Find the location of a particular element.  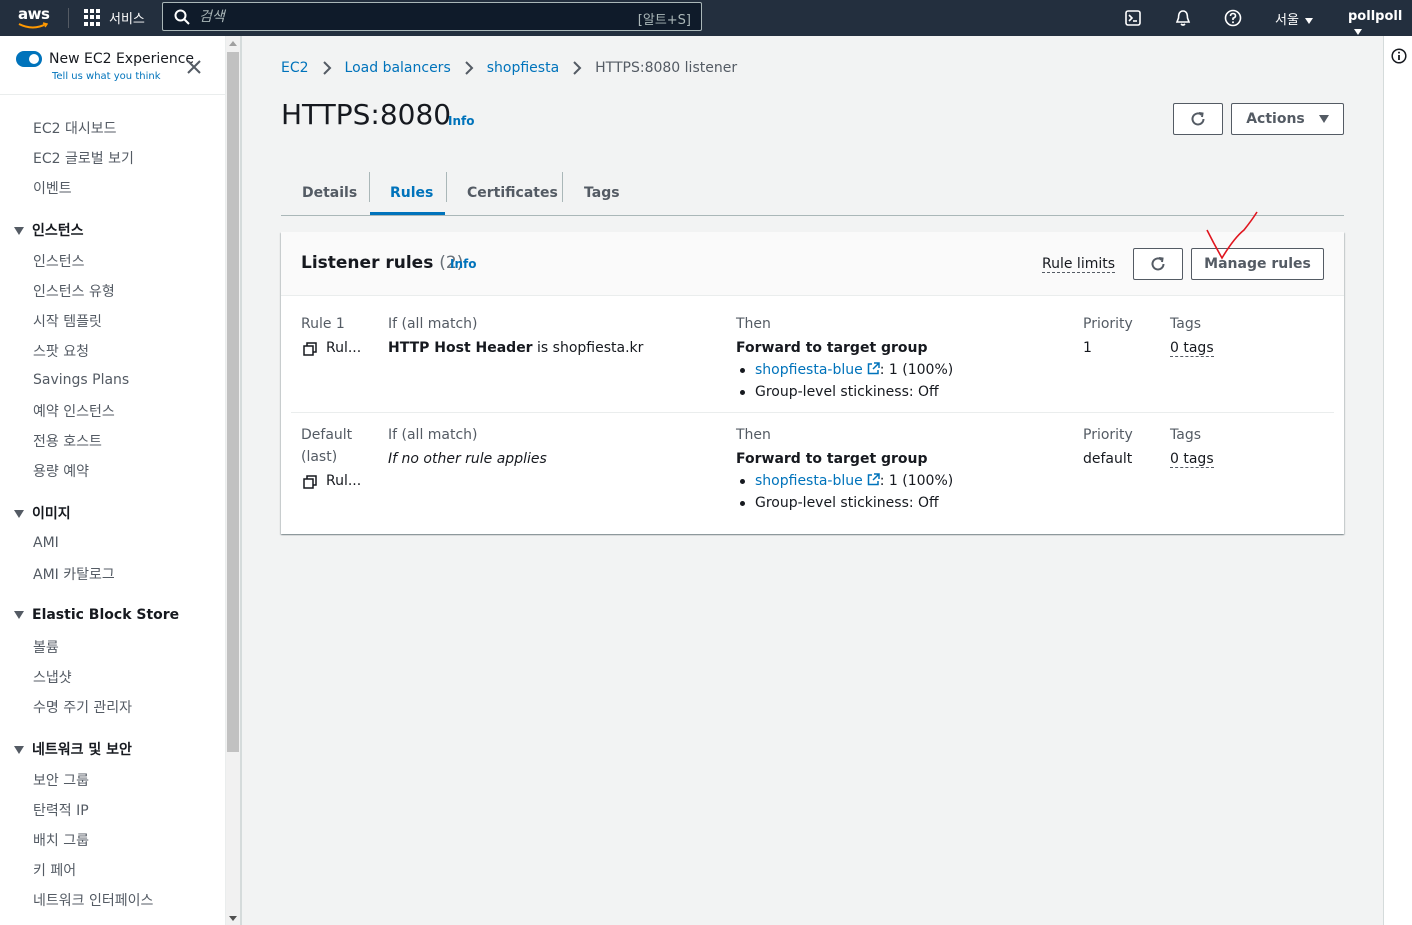

search-shortcut: [알트+S] is located at coordinates (664, 20).